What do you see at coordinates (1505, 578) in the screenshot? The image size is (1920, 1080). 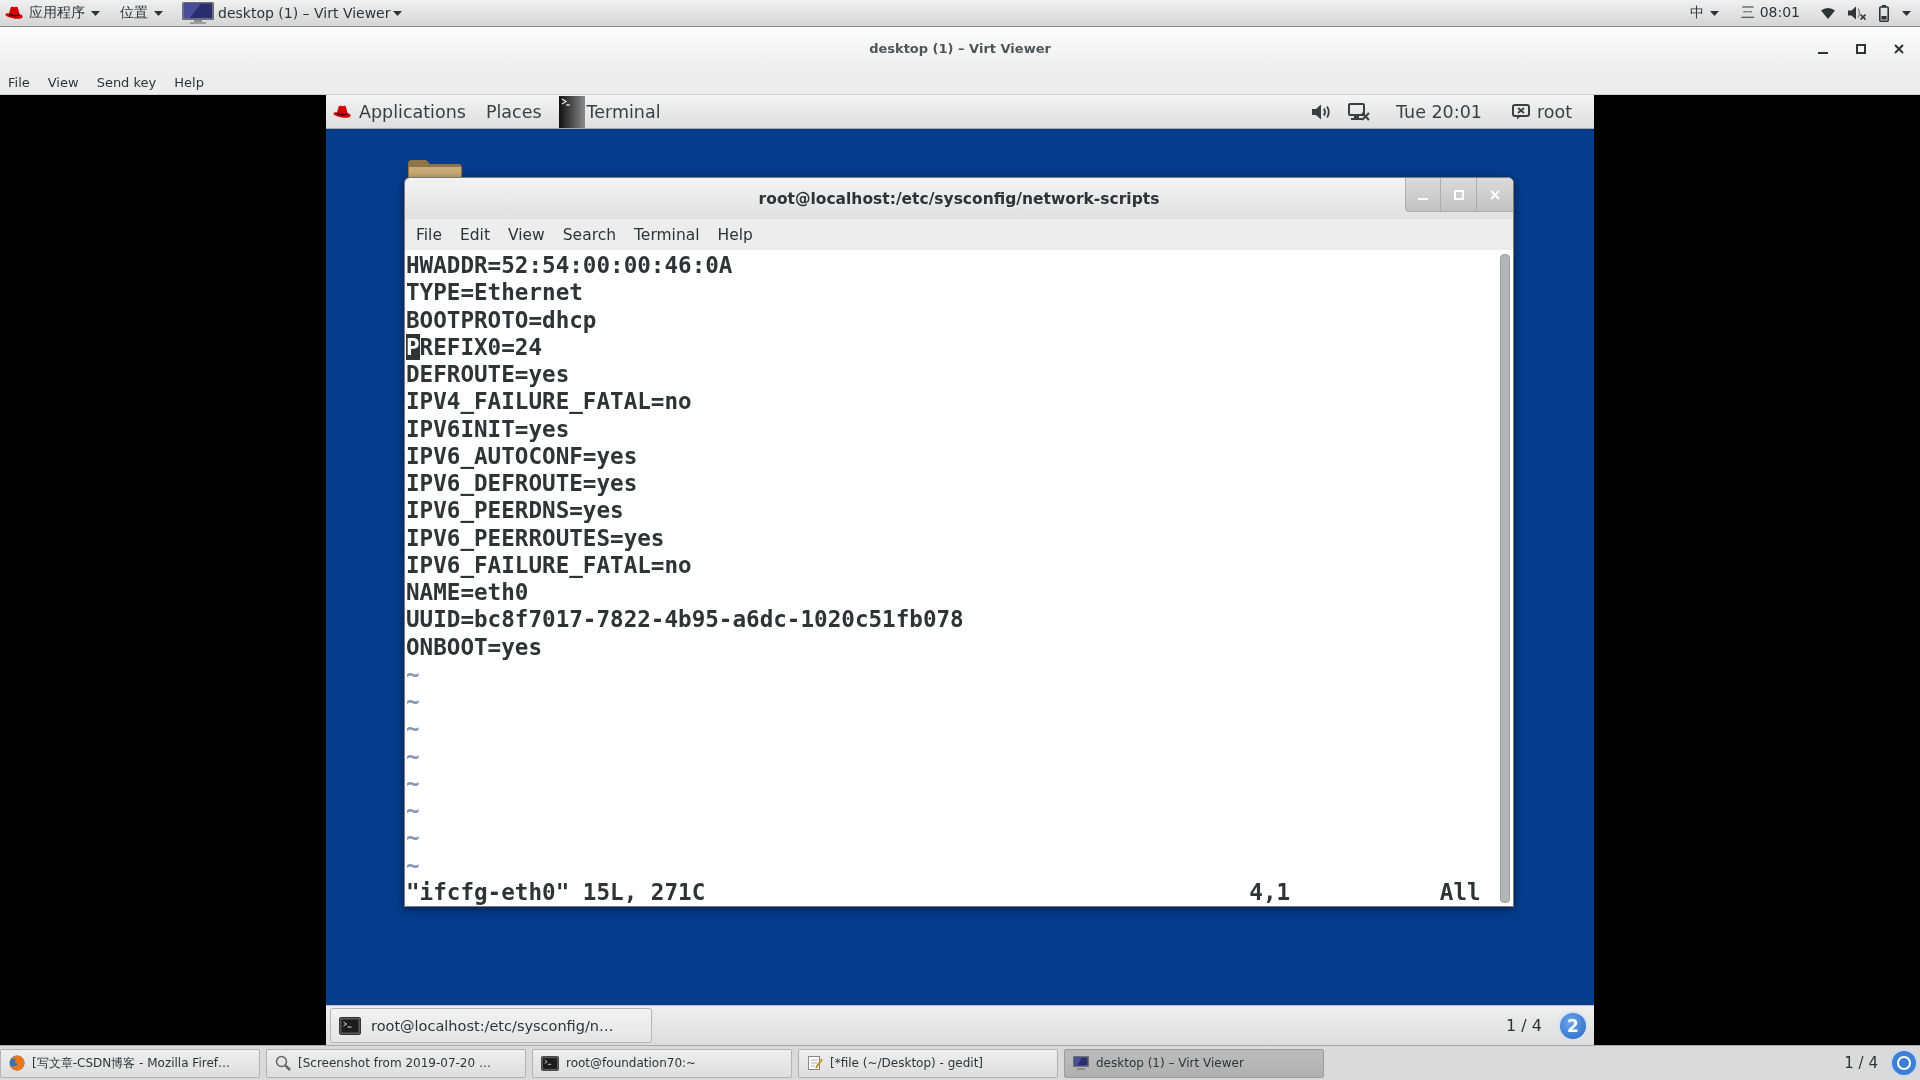 I see `scrollbar-thumb` at bounding box center [1505, 578].